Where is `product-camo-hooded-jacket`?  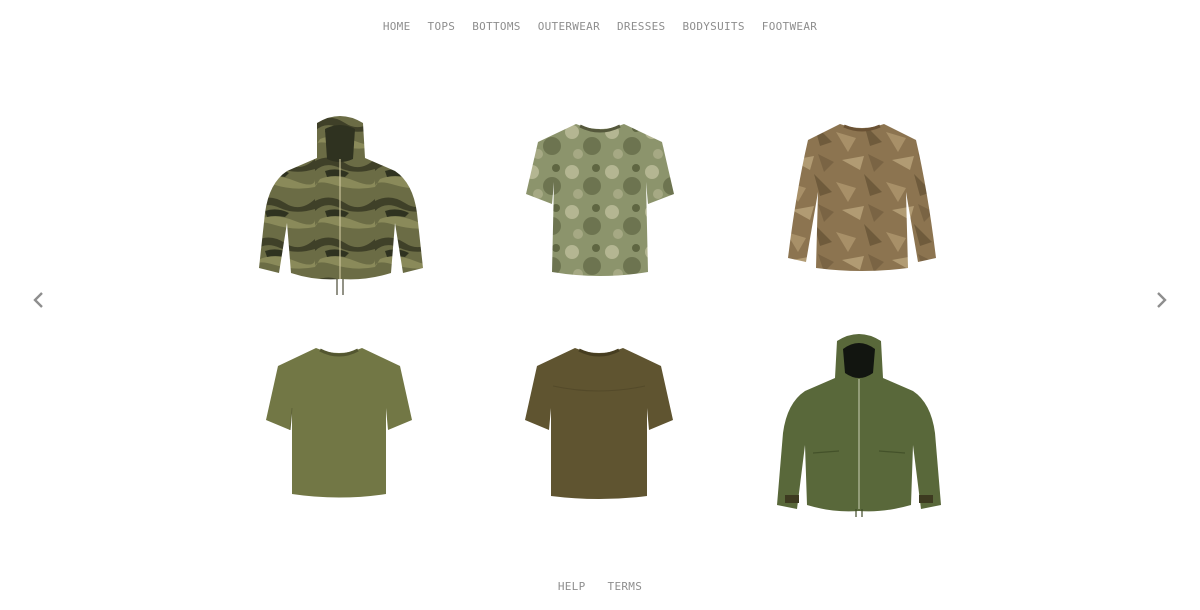 product-camo-hooded-jacket is located at coordinates (341, 205).